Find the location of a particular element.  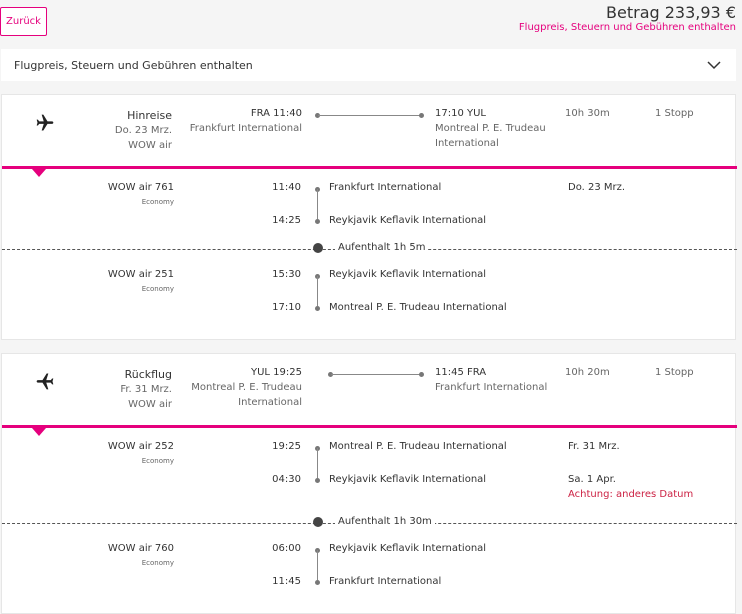

date-change-warning: Achtung: anderes Datum is located at coordinates (631, 494).